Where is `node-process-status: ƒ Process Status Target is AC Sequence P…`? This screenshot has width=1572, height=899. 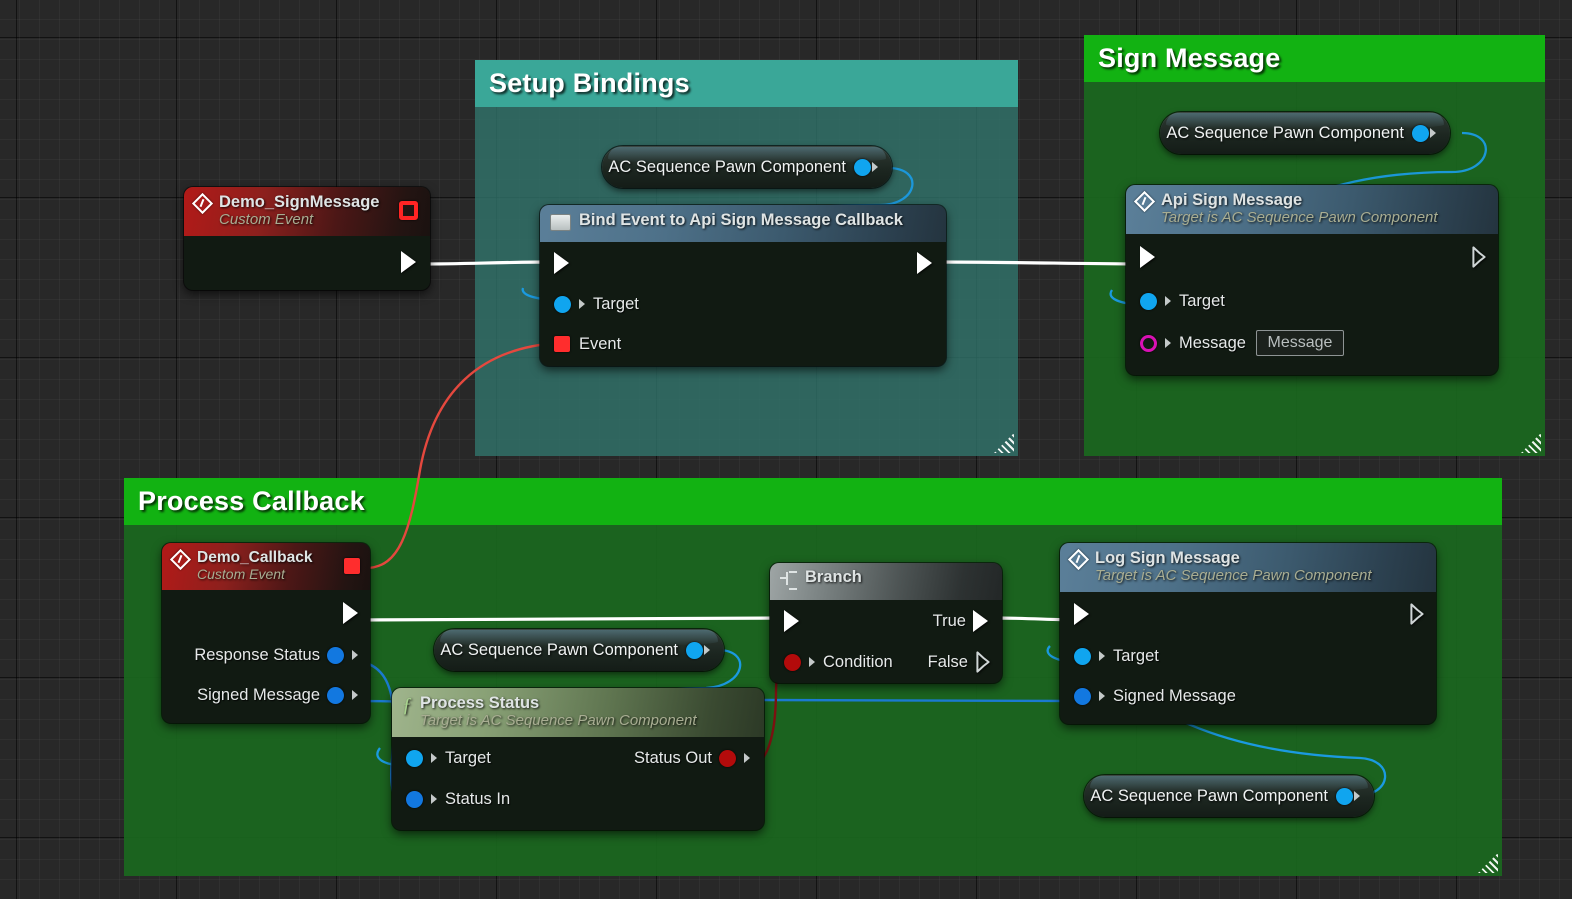
node-process-status: ƒ Process Status Target is AC Sequence P… is located at coordinates (578, 759).